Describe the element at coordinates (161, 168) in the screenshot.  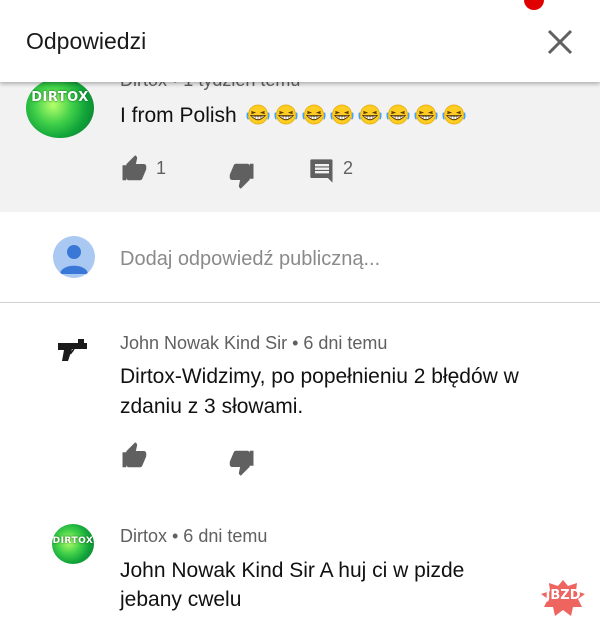
I see `like-count: 1` at that location.